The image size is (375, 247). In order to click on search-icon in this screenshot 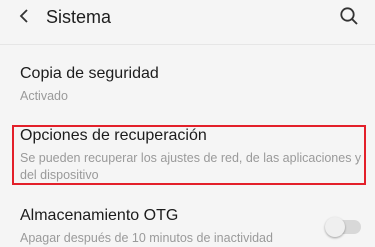, I will do `click(349, 16)`.